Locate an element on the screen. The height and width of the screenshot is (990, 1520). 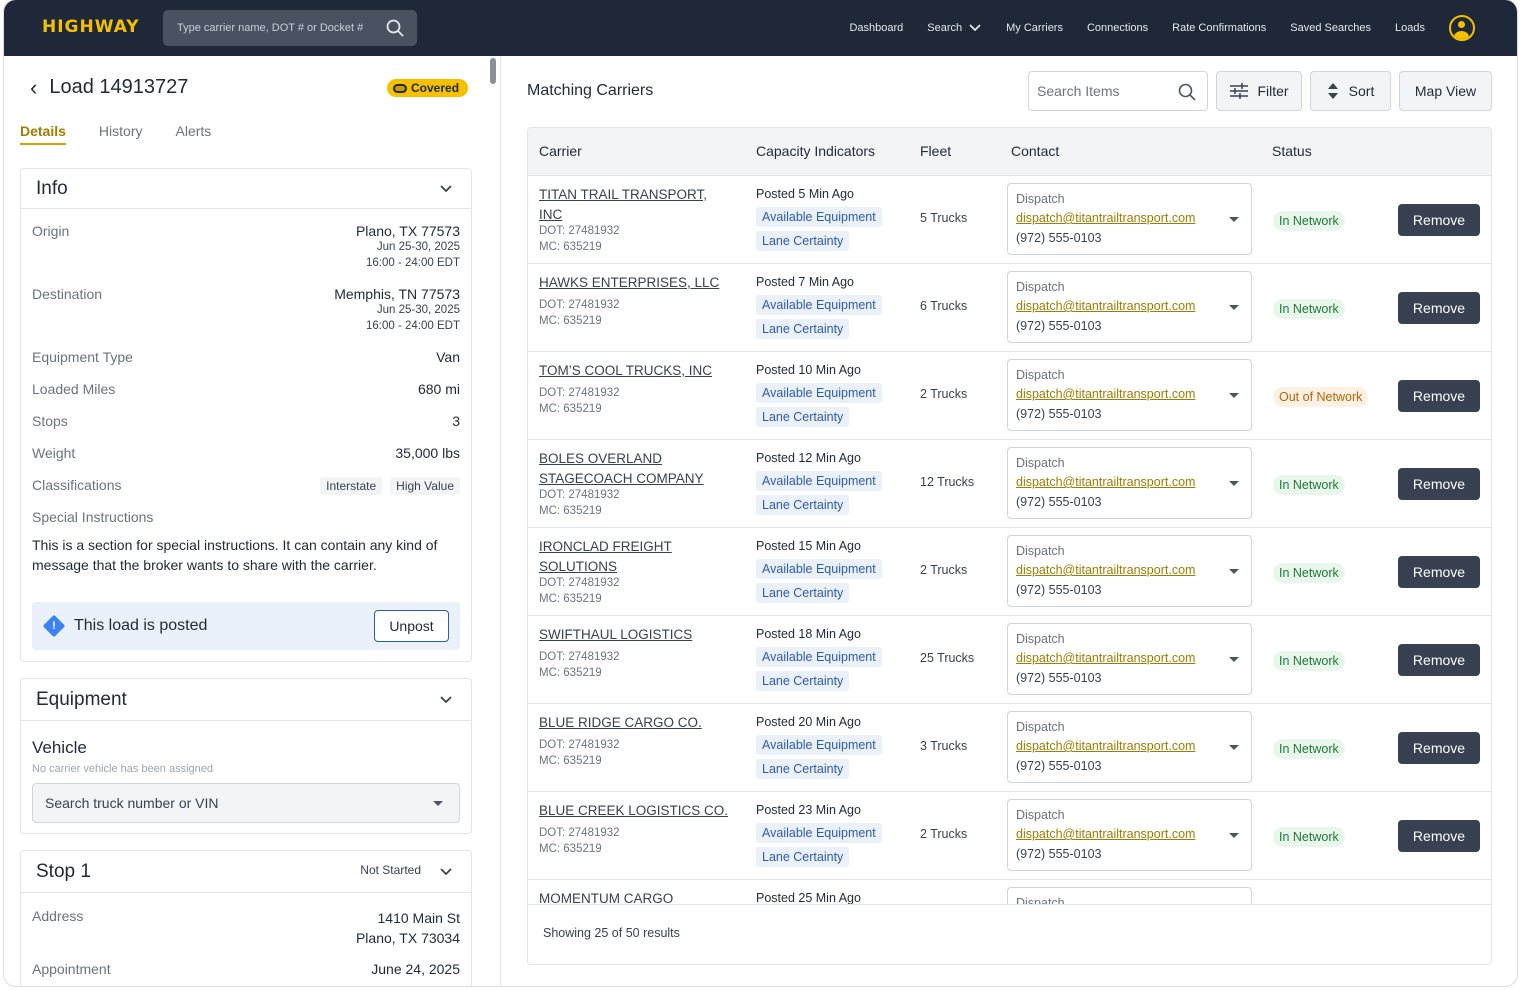
highway-logo: HIGHWAY is located at coordinates (91, 27).